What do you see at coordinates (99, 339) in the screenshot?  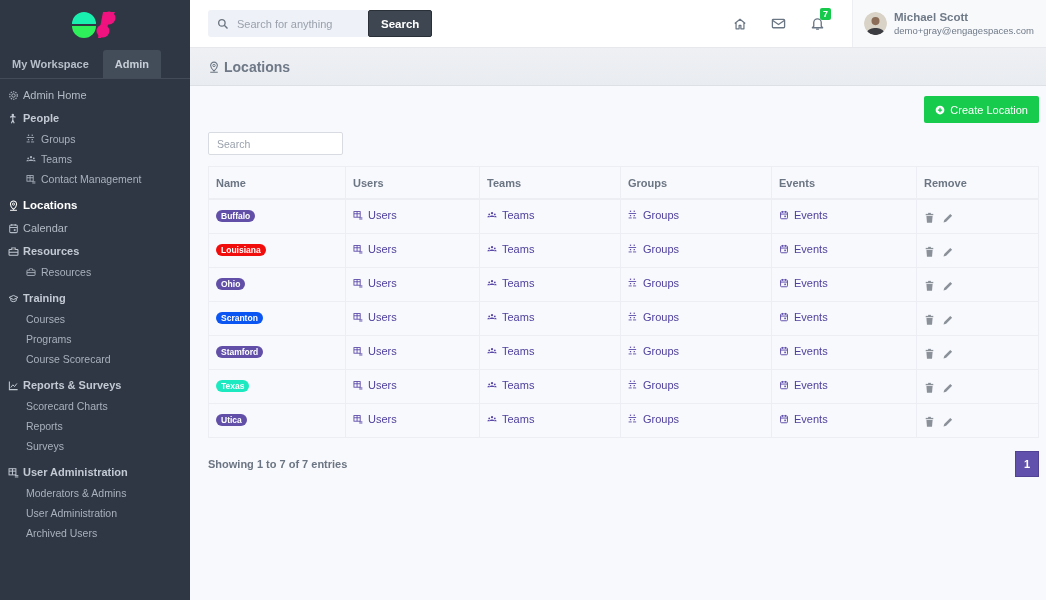 I see `sidebar-subitem: Programs` at bounding box center [99, 339].